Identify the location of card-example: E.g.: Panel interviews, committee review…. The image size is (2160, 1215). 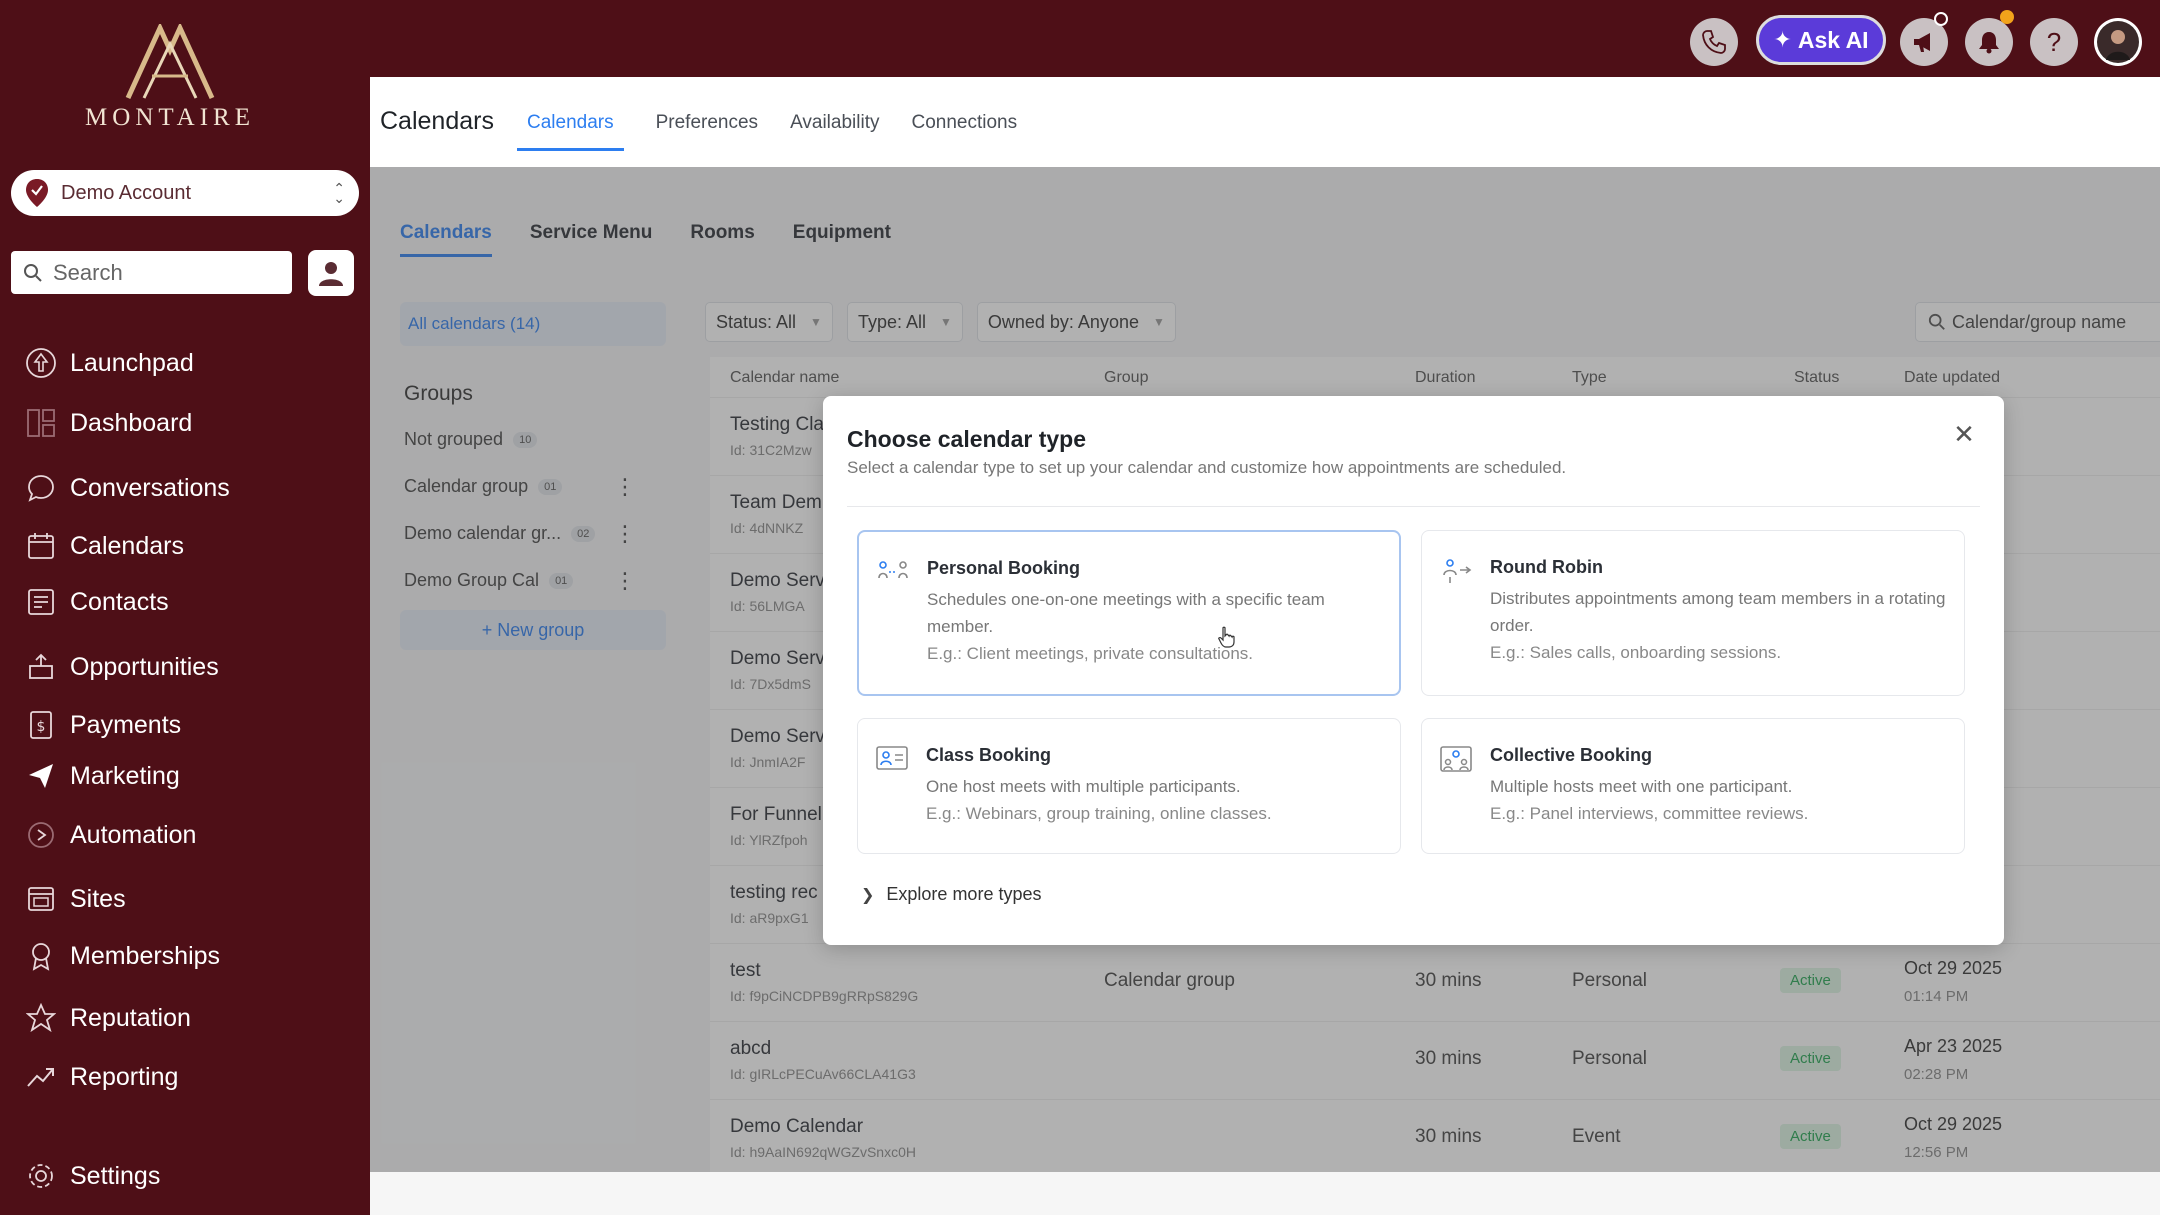
(1649, 813).